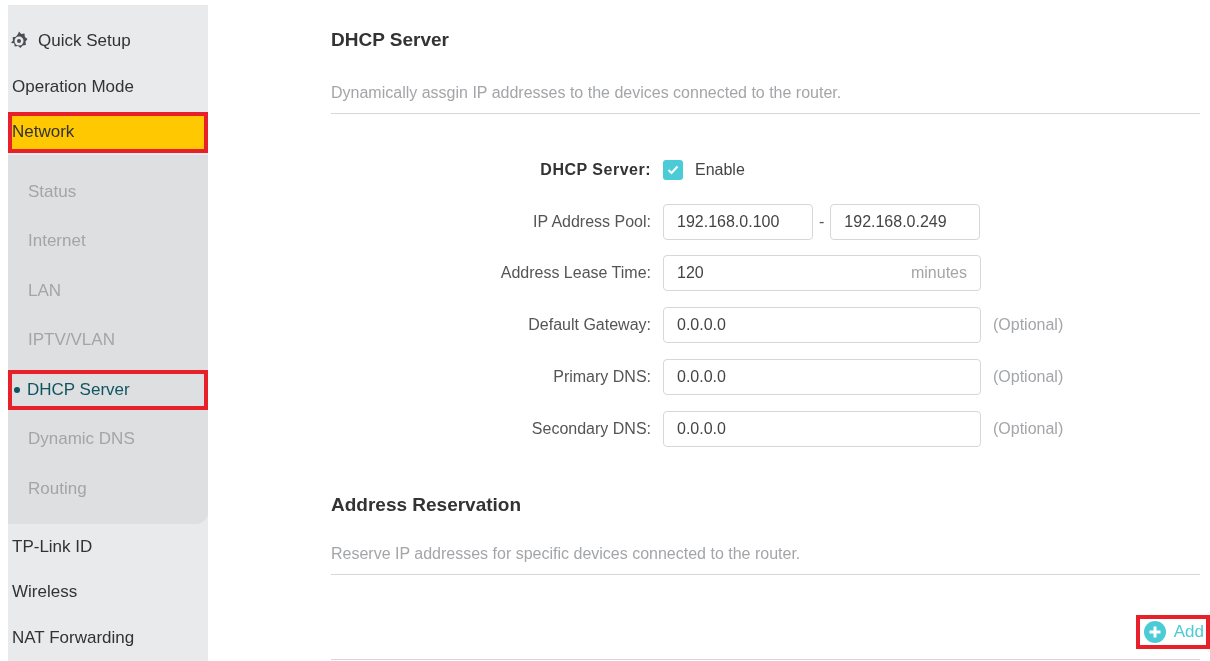 Image resolution: width=1210 pixels, height=661 pixels. I want to click on input-field: 192.168.0.249, so click(905, 221).